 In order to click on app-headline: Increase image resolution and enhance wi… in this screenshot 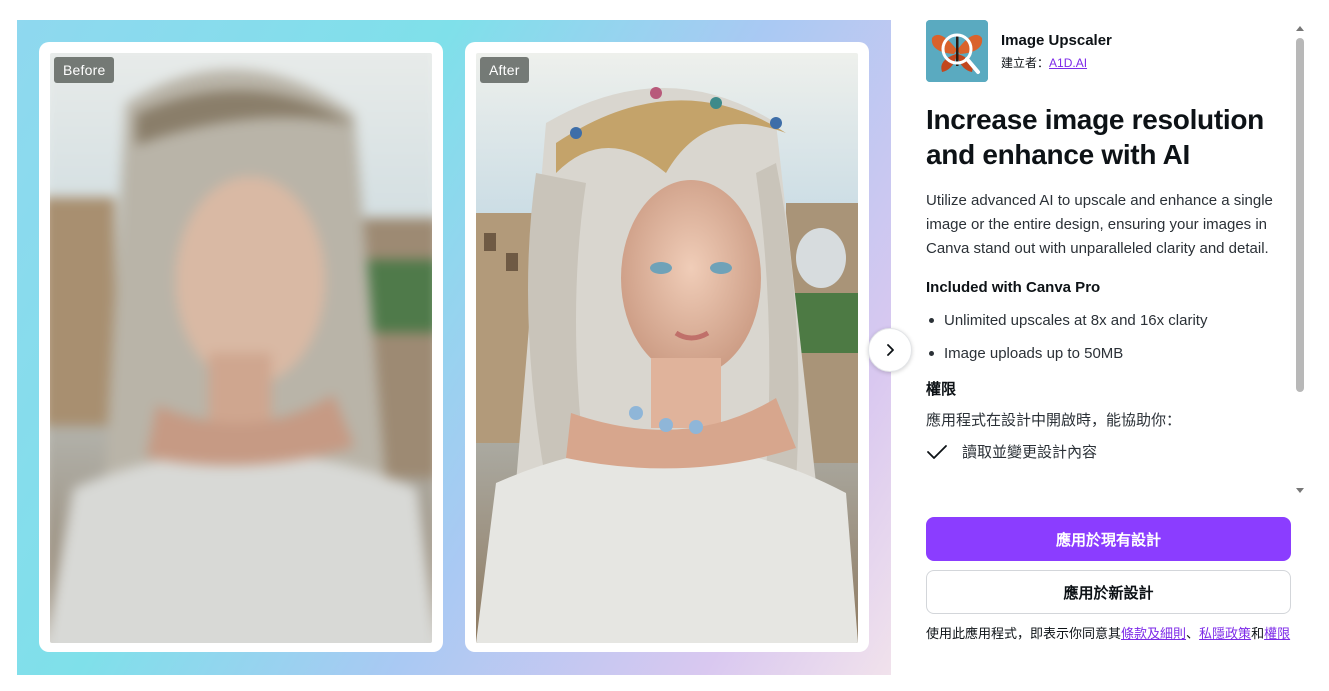, I will do `click(1095, 137)`.